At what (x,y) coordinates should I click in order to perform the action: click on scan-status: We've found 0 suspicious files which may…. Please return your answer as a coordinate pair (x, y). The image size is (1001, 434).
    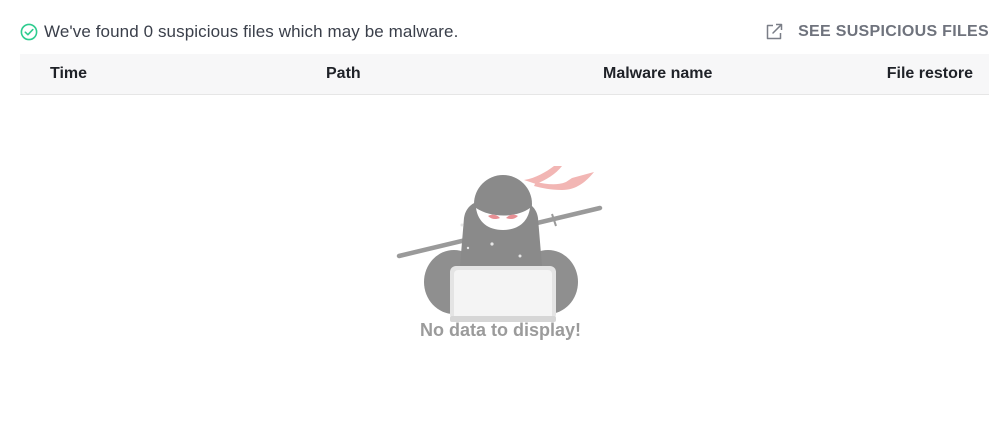
    Looking at the image, I should click on (239, 32).